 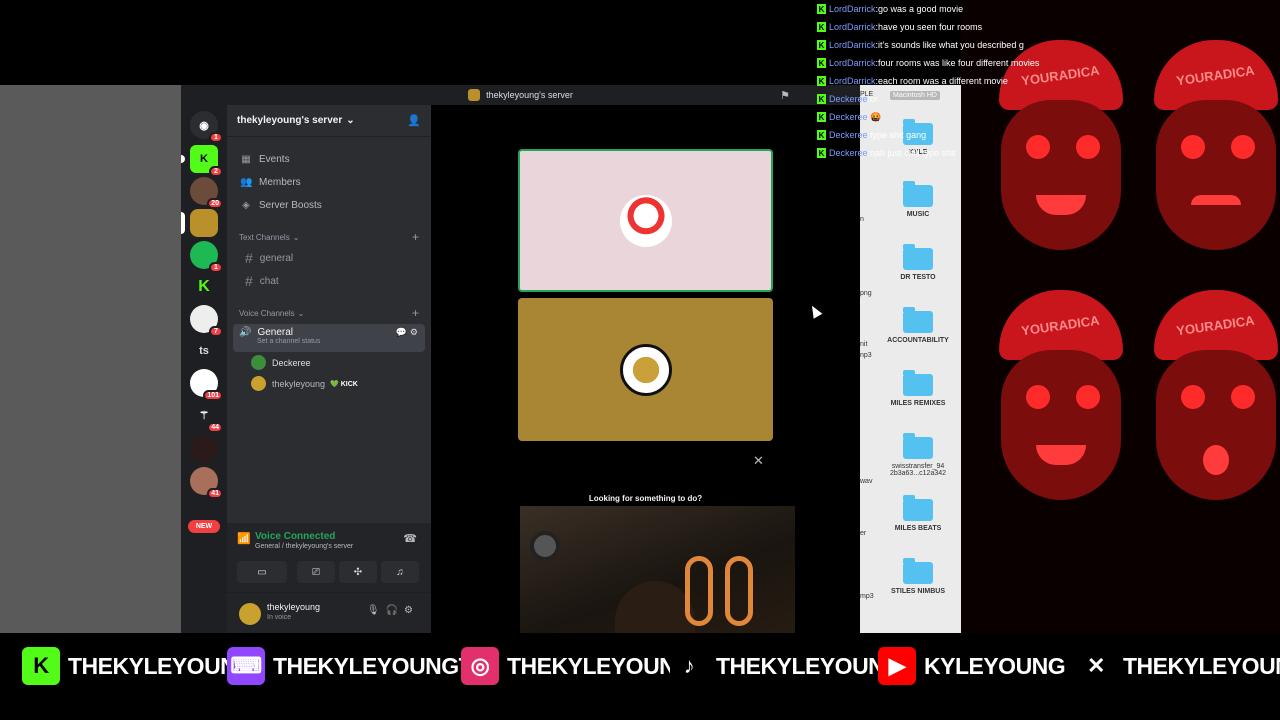 I want to click on server-thekyleyoung, so click(x=199, y=223).